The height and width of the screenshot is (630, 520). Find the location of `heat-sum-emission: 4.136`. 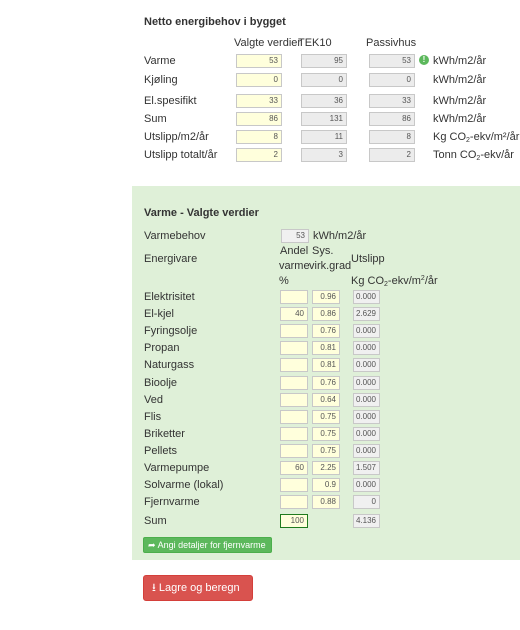

heat-sum-emission: 4.136 is located at coordinates (366, 521).